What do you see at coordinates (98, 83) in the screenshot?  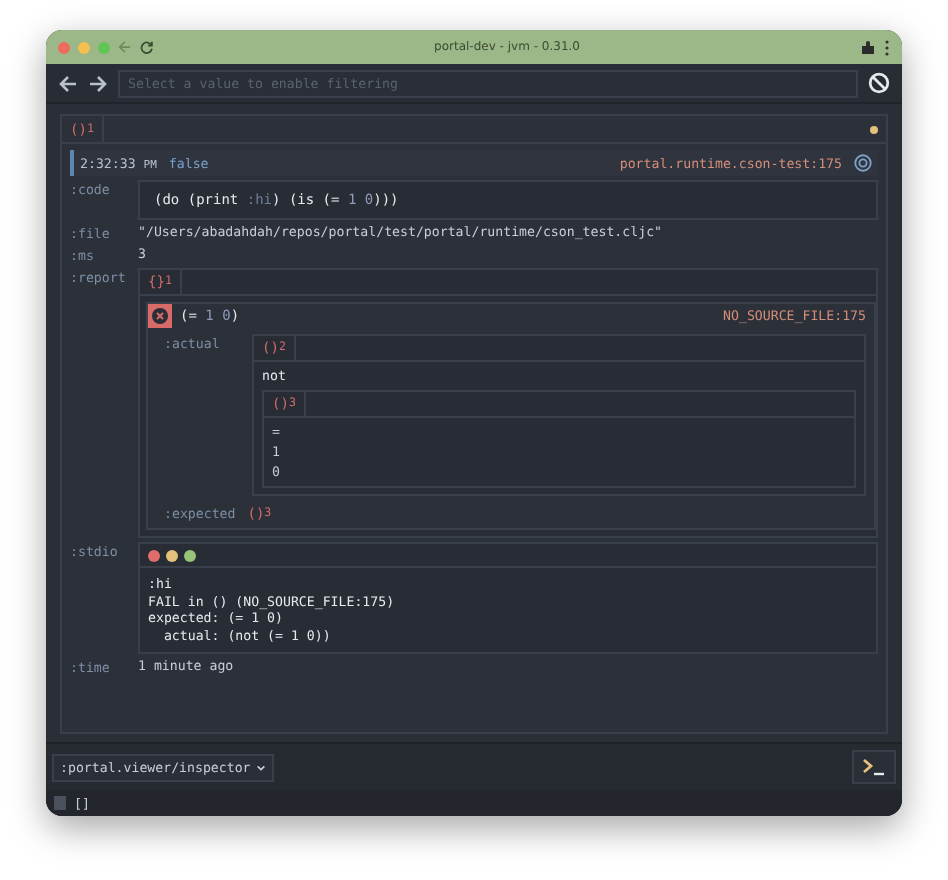 I see `forward-icon` at bounding box center [98, 83].